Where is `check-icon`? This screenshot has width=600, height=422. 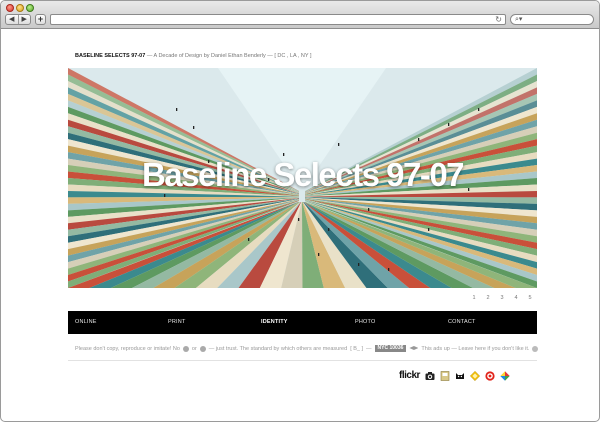 check-icon is located at coordinates (535, 348).